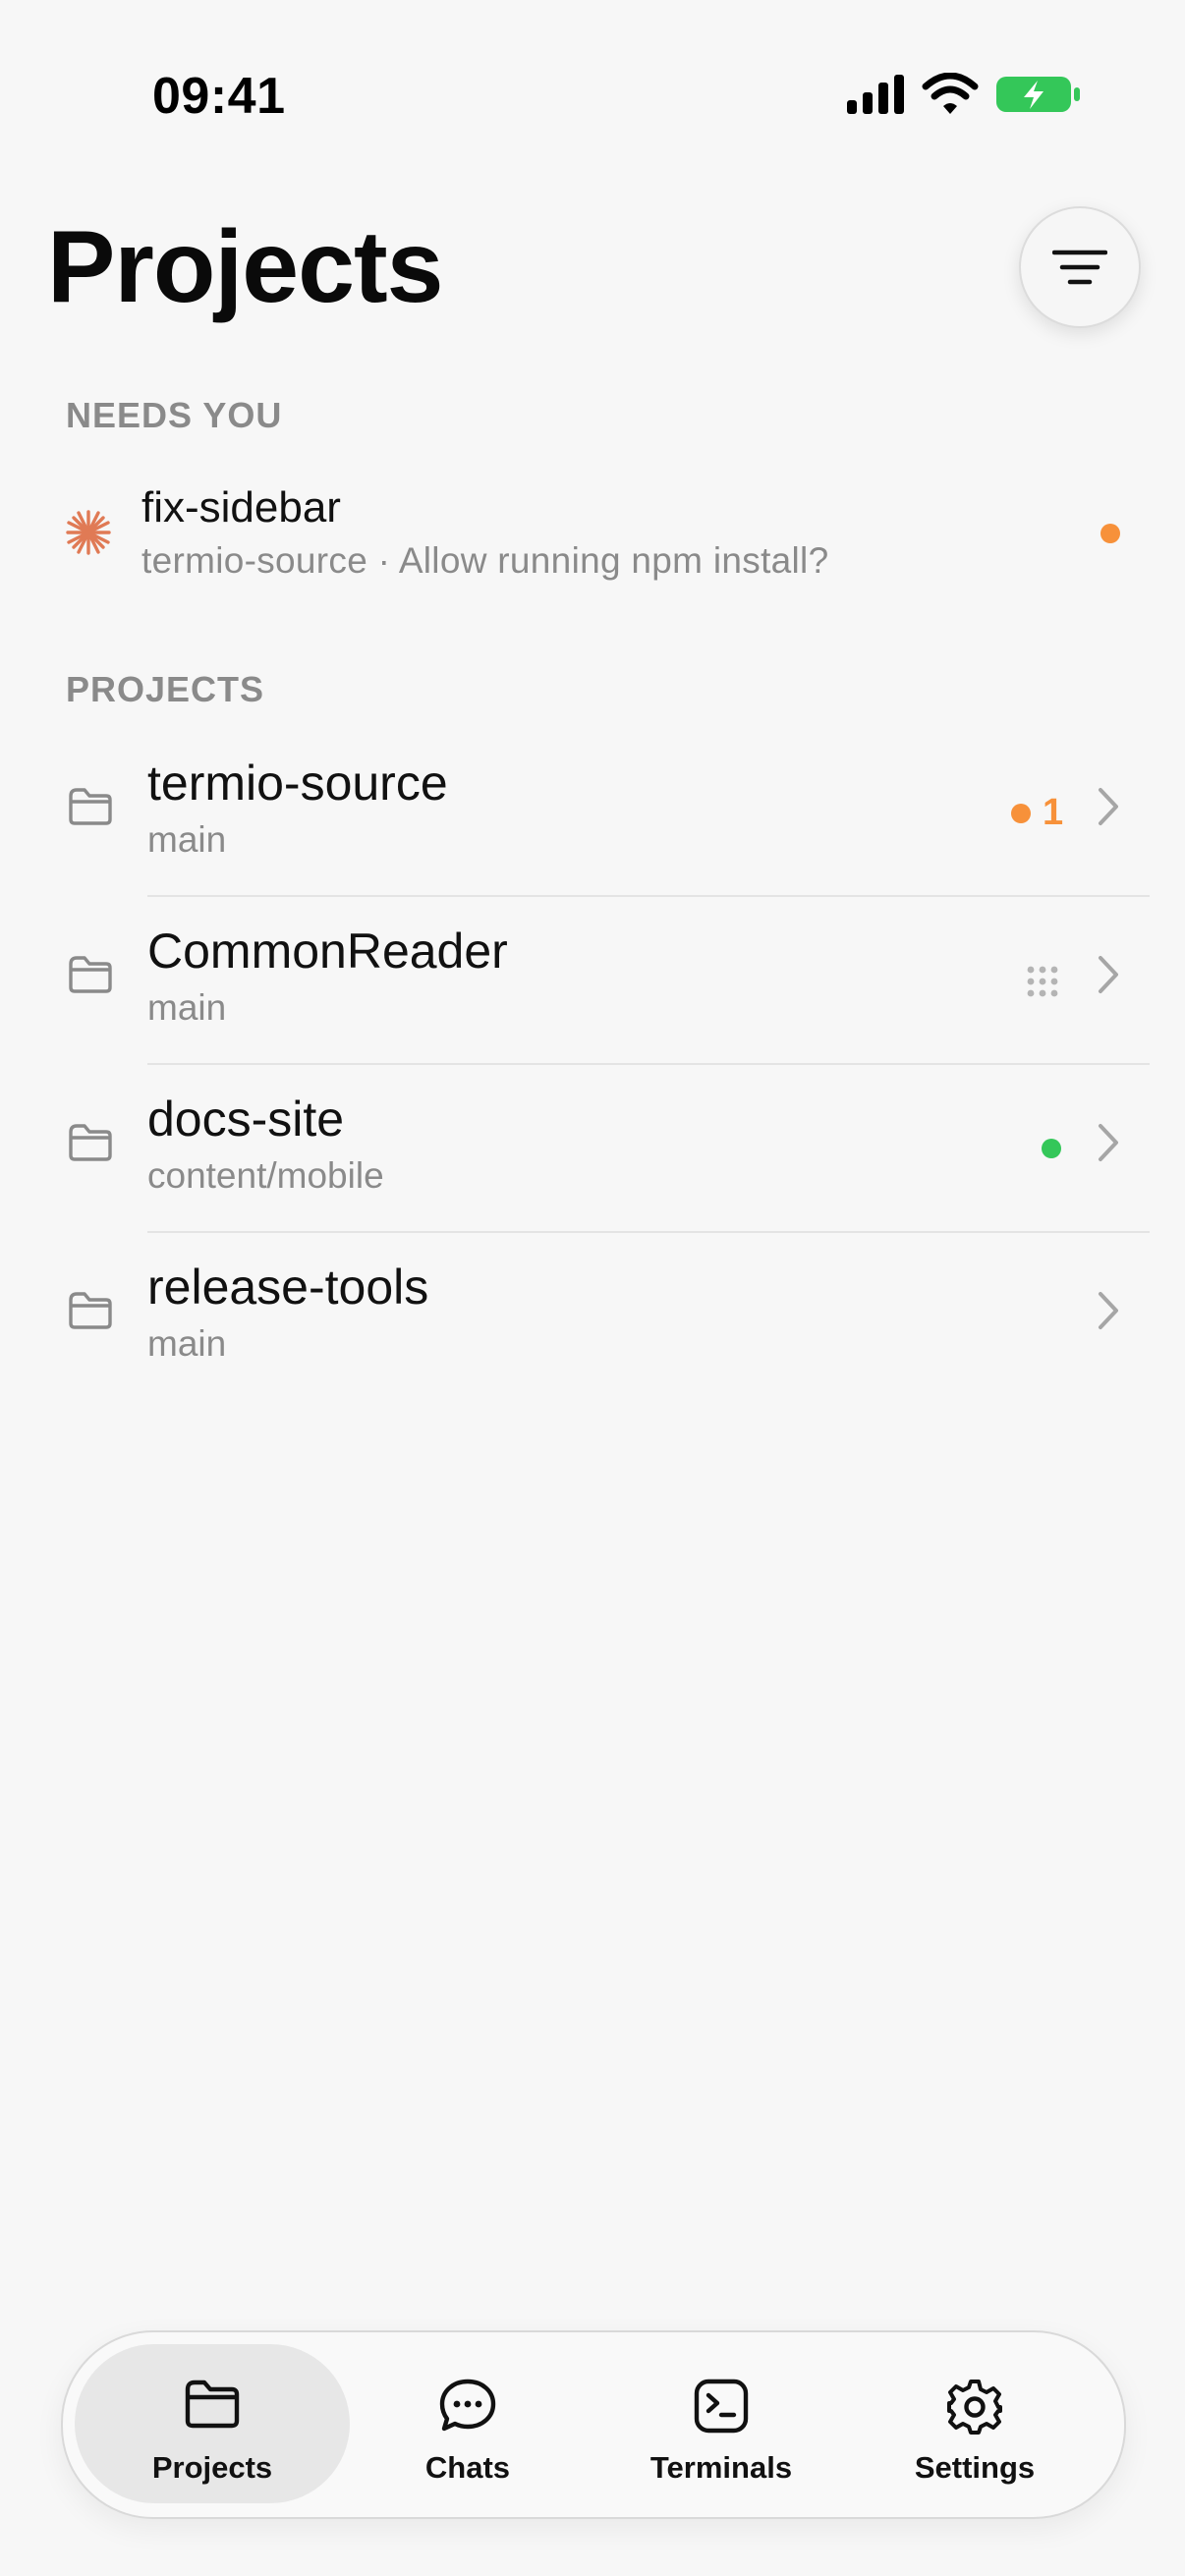  I want to click on chat-bubble-icon, so click(468, 2405).